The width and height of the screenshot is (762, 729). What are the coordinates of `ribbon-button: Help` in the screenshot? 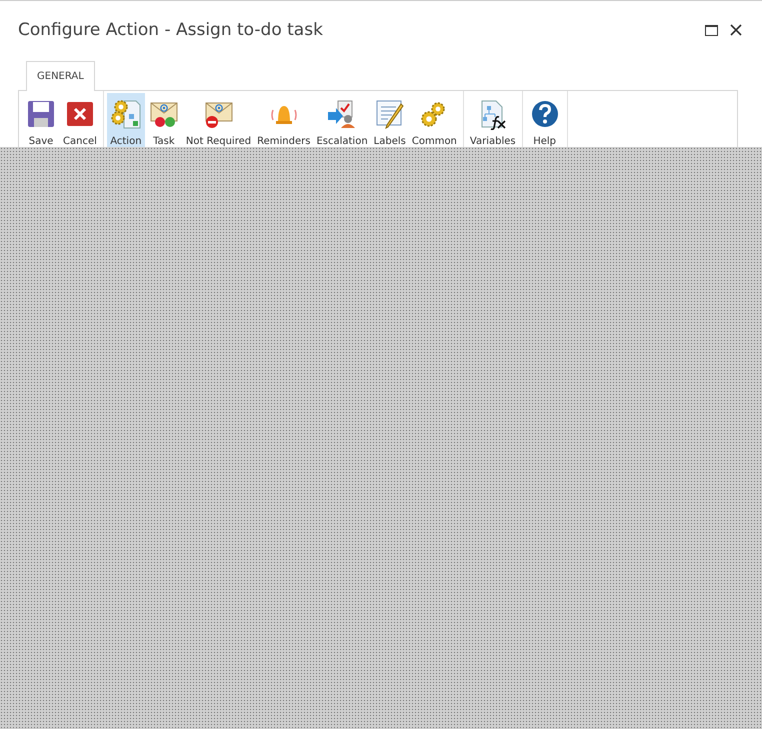 It's located at (545, 120).